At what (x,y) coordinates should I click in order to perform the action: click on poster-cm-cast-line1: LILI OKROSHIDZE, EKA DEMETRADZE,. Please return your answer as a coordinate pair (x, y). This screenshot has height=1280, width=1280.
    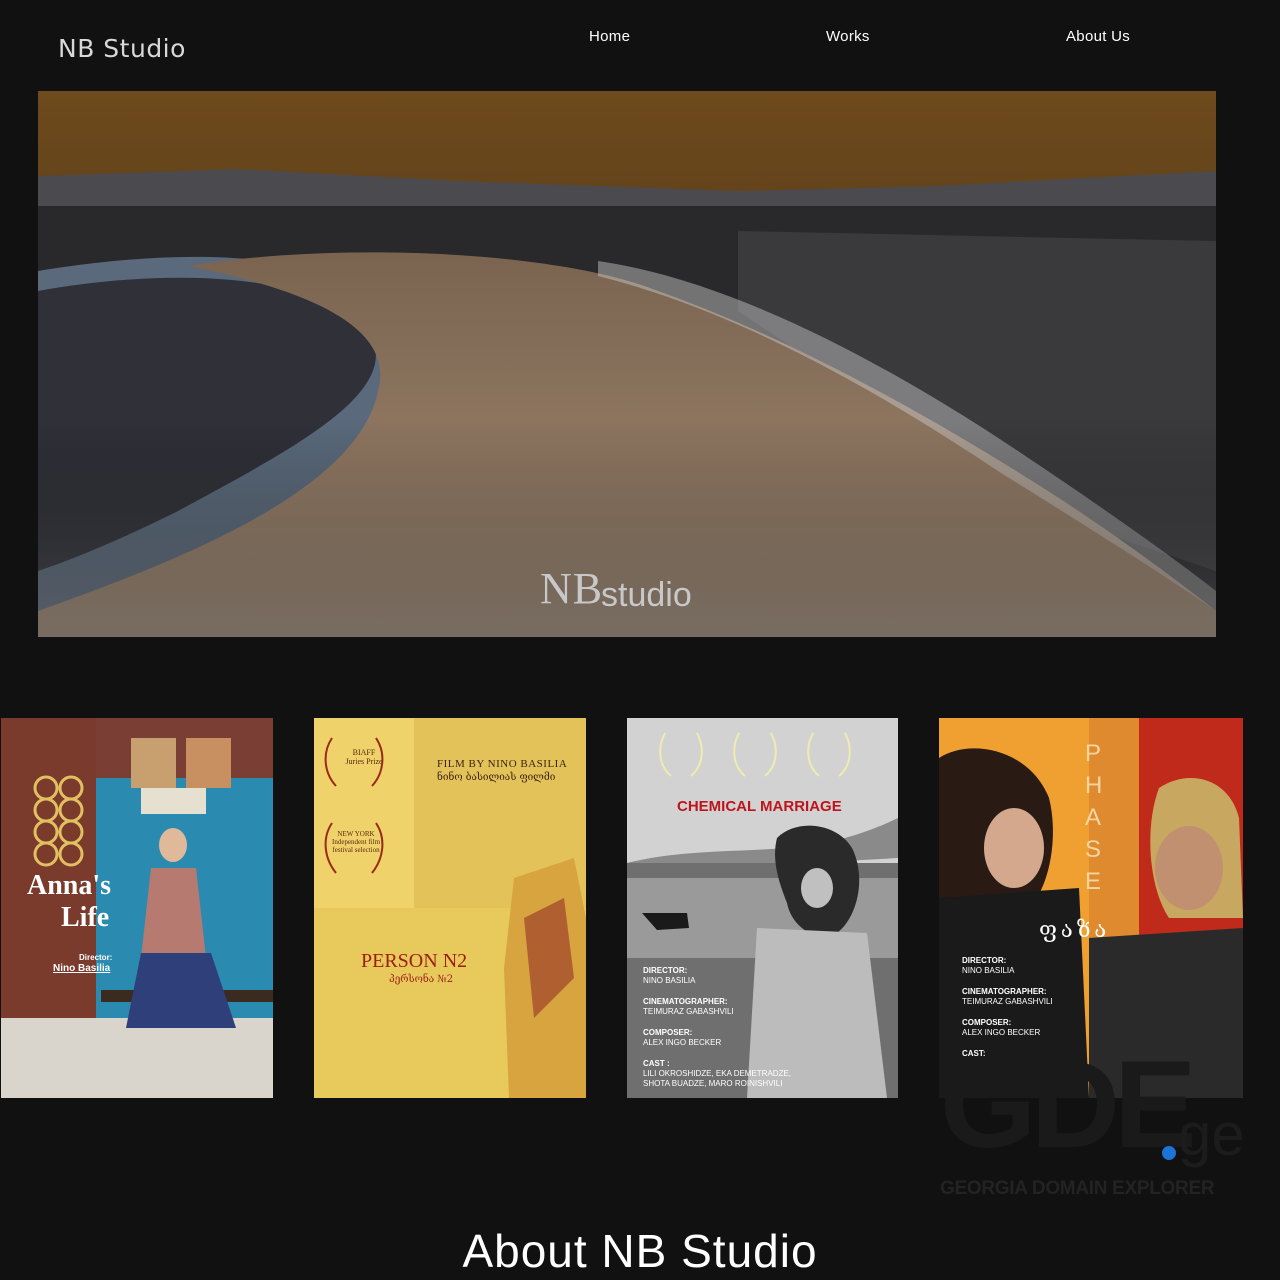
    Looking at the image, I should click on (717, 1073).